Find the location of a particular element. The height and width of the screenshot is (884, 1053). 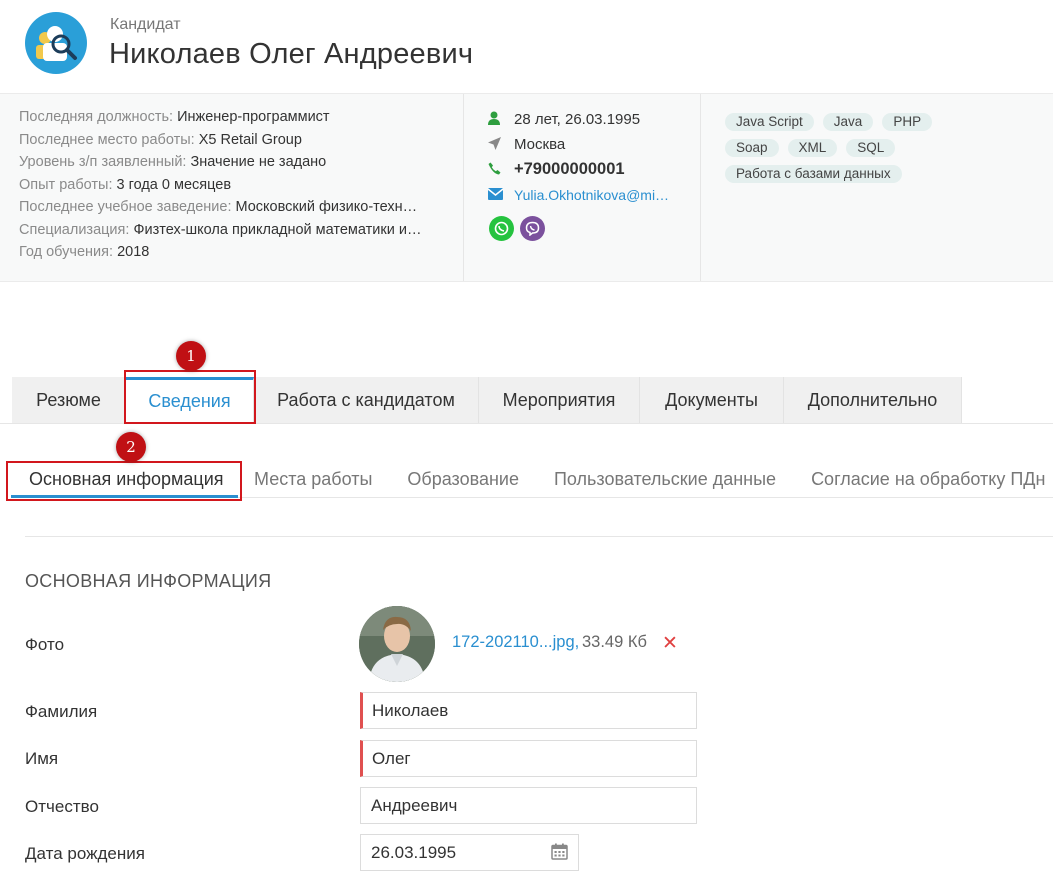

subtab-custom-data: Пользовательские данные is located at coordinates (665, 480).